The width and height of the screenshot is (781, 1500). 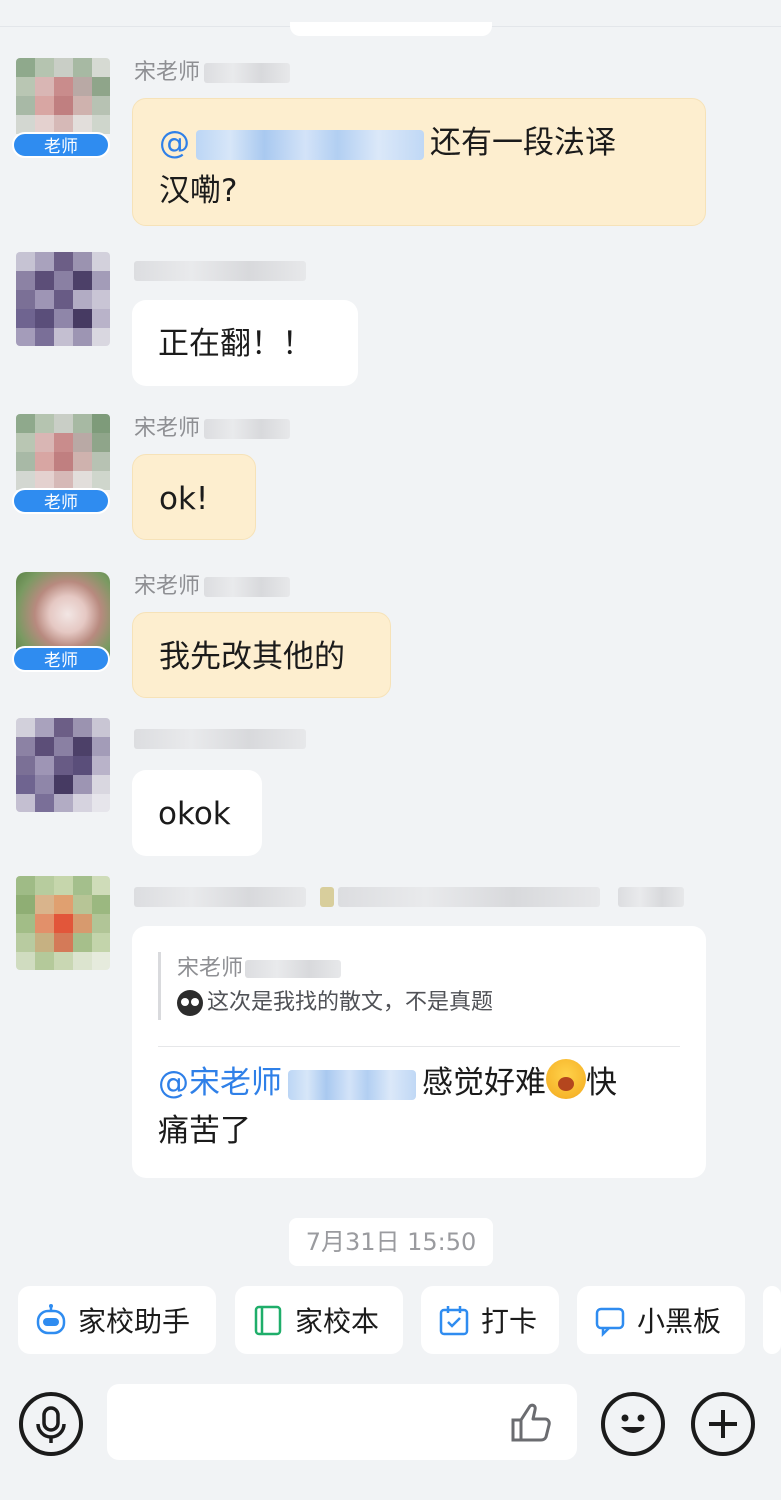 I want to click on plus-icon, so click(x=723, y=1424).